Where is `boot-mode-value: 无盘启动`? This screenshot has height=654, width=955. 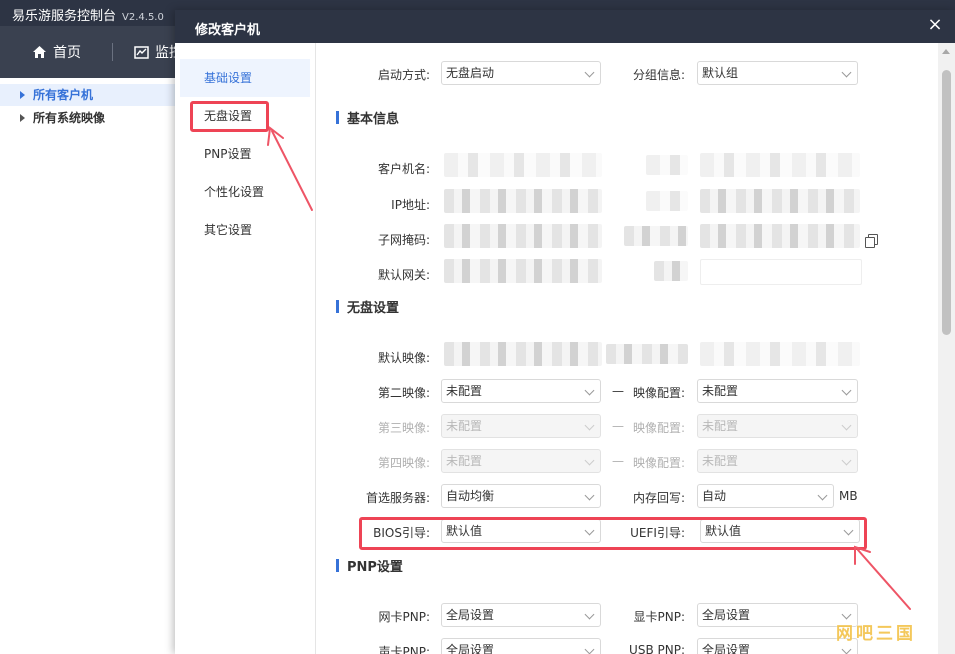
boot-mode-value: 无盘启动 is located at coordinates (470, 73).